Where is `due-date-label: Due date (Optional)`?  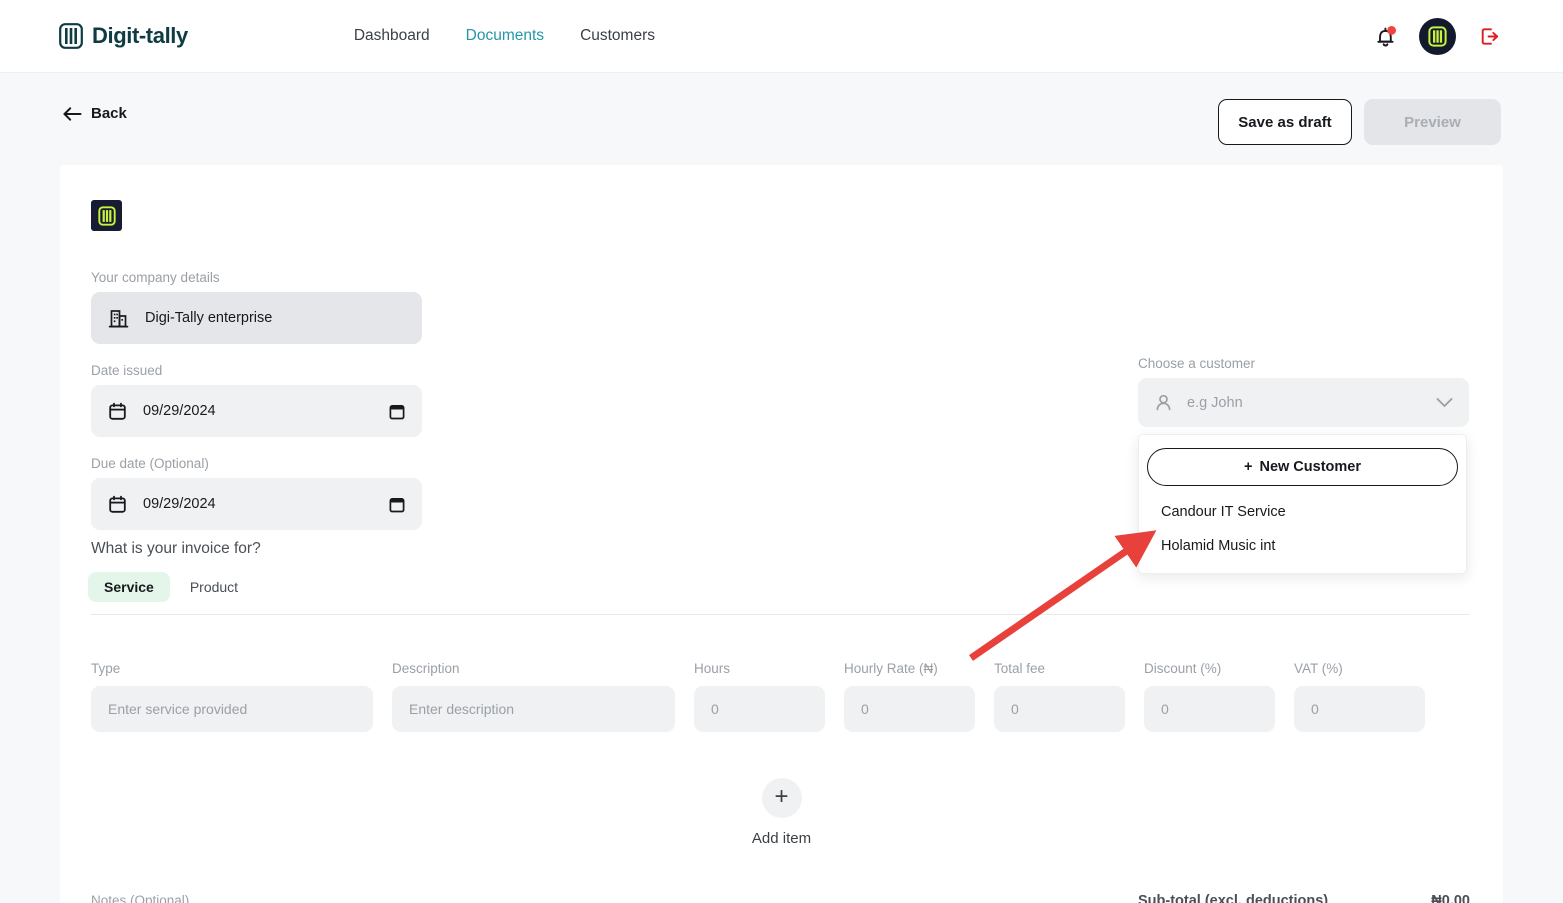
due-date-label: Due date (Optional) is located at coordinates (150, 463).